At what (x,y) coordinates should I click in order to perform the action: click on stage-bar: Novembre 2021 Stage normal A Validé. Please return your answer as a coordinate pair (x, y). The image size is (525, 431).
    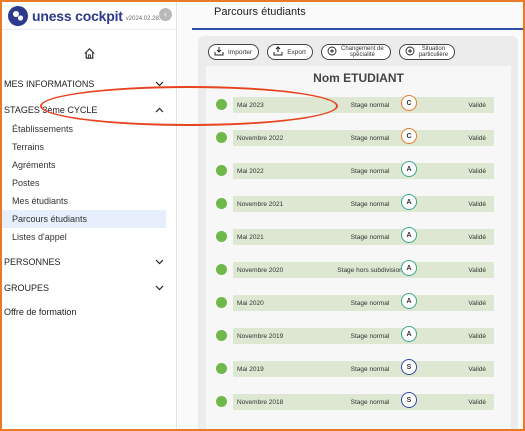
    Looking at the image, I should click on (363, 203).